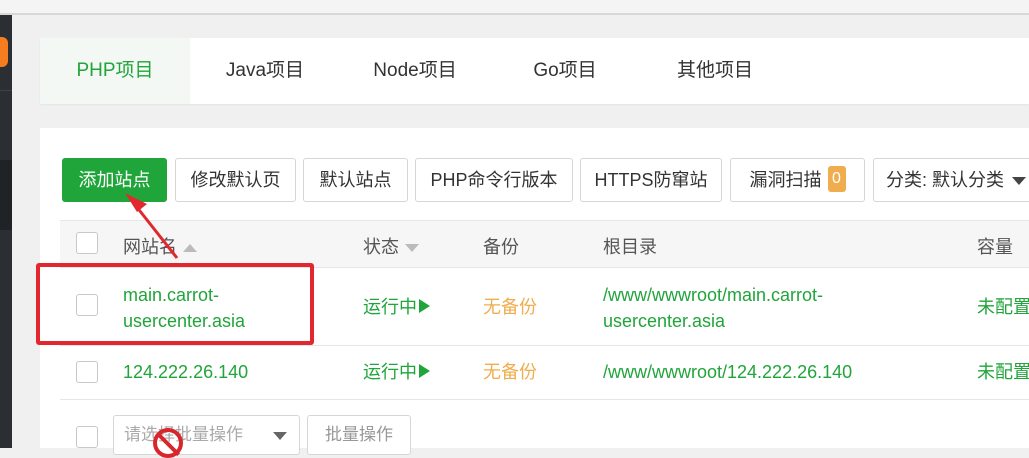  What do you see at coordinates (115, 71) in the screenshot?
I see `tab-php: PHP项目` at bounding box center [115, 71].